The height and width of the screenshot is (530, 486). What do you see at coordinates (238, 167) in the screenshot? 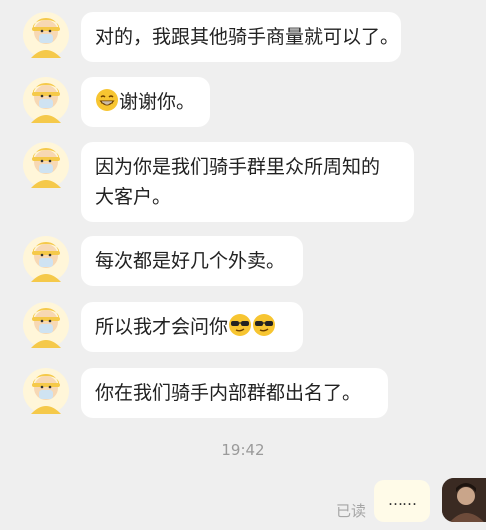
I see `message-text-line: 因为你是我们骑手群里众所周知的` at bounding box center [238, 167].